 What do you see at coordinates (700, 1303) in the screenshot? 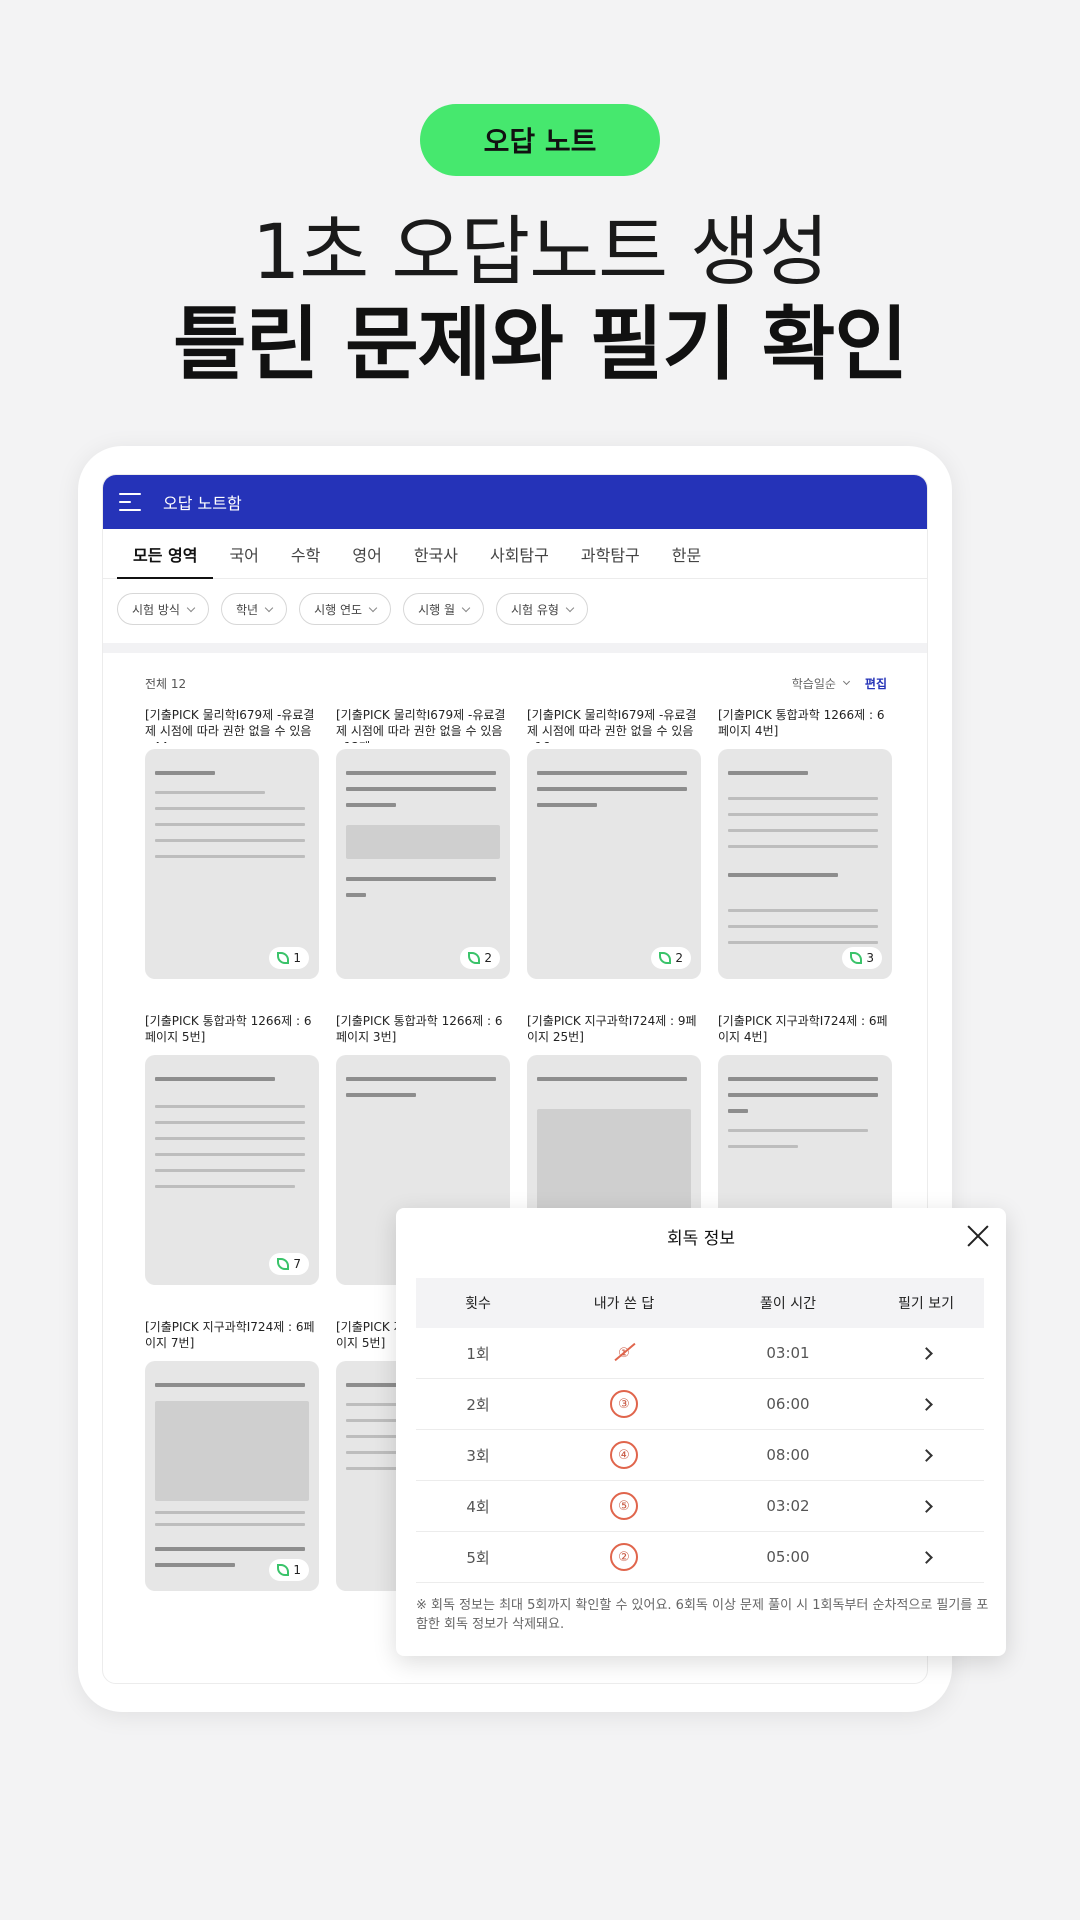
I see `table-header: 횟수 내가 쓴 답 풀이 시간 필기 보기` at bounding box center [700, 1303].